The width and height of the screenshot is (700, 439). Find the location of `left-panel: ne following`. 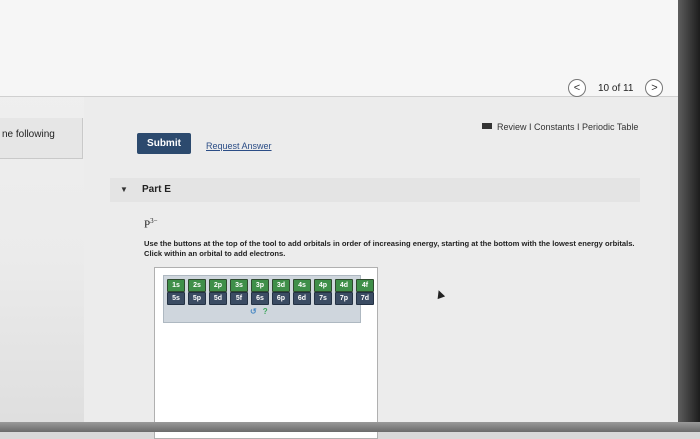

left-panel: ne following is located at coordinates (41, 138).